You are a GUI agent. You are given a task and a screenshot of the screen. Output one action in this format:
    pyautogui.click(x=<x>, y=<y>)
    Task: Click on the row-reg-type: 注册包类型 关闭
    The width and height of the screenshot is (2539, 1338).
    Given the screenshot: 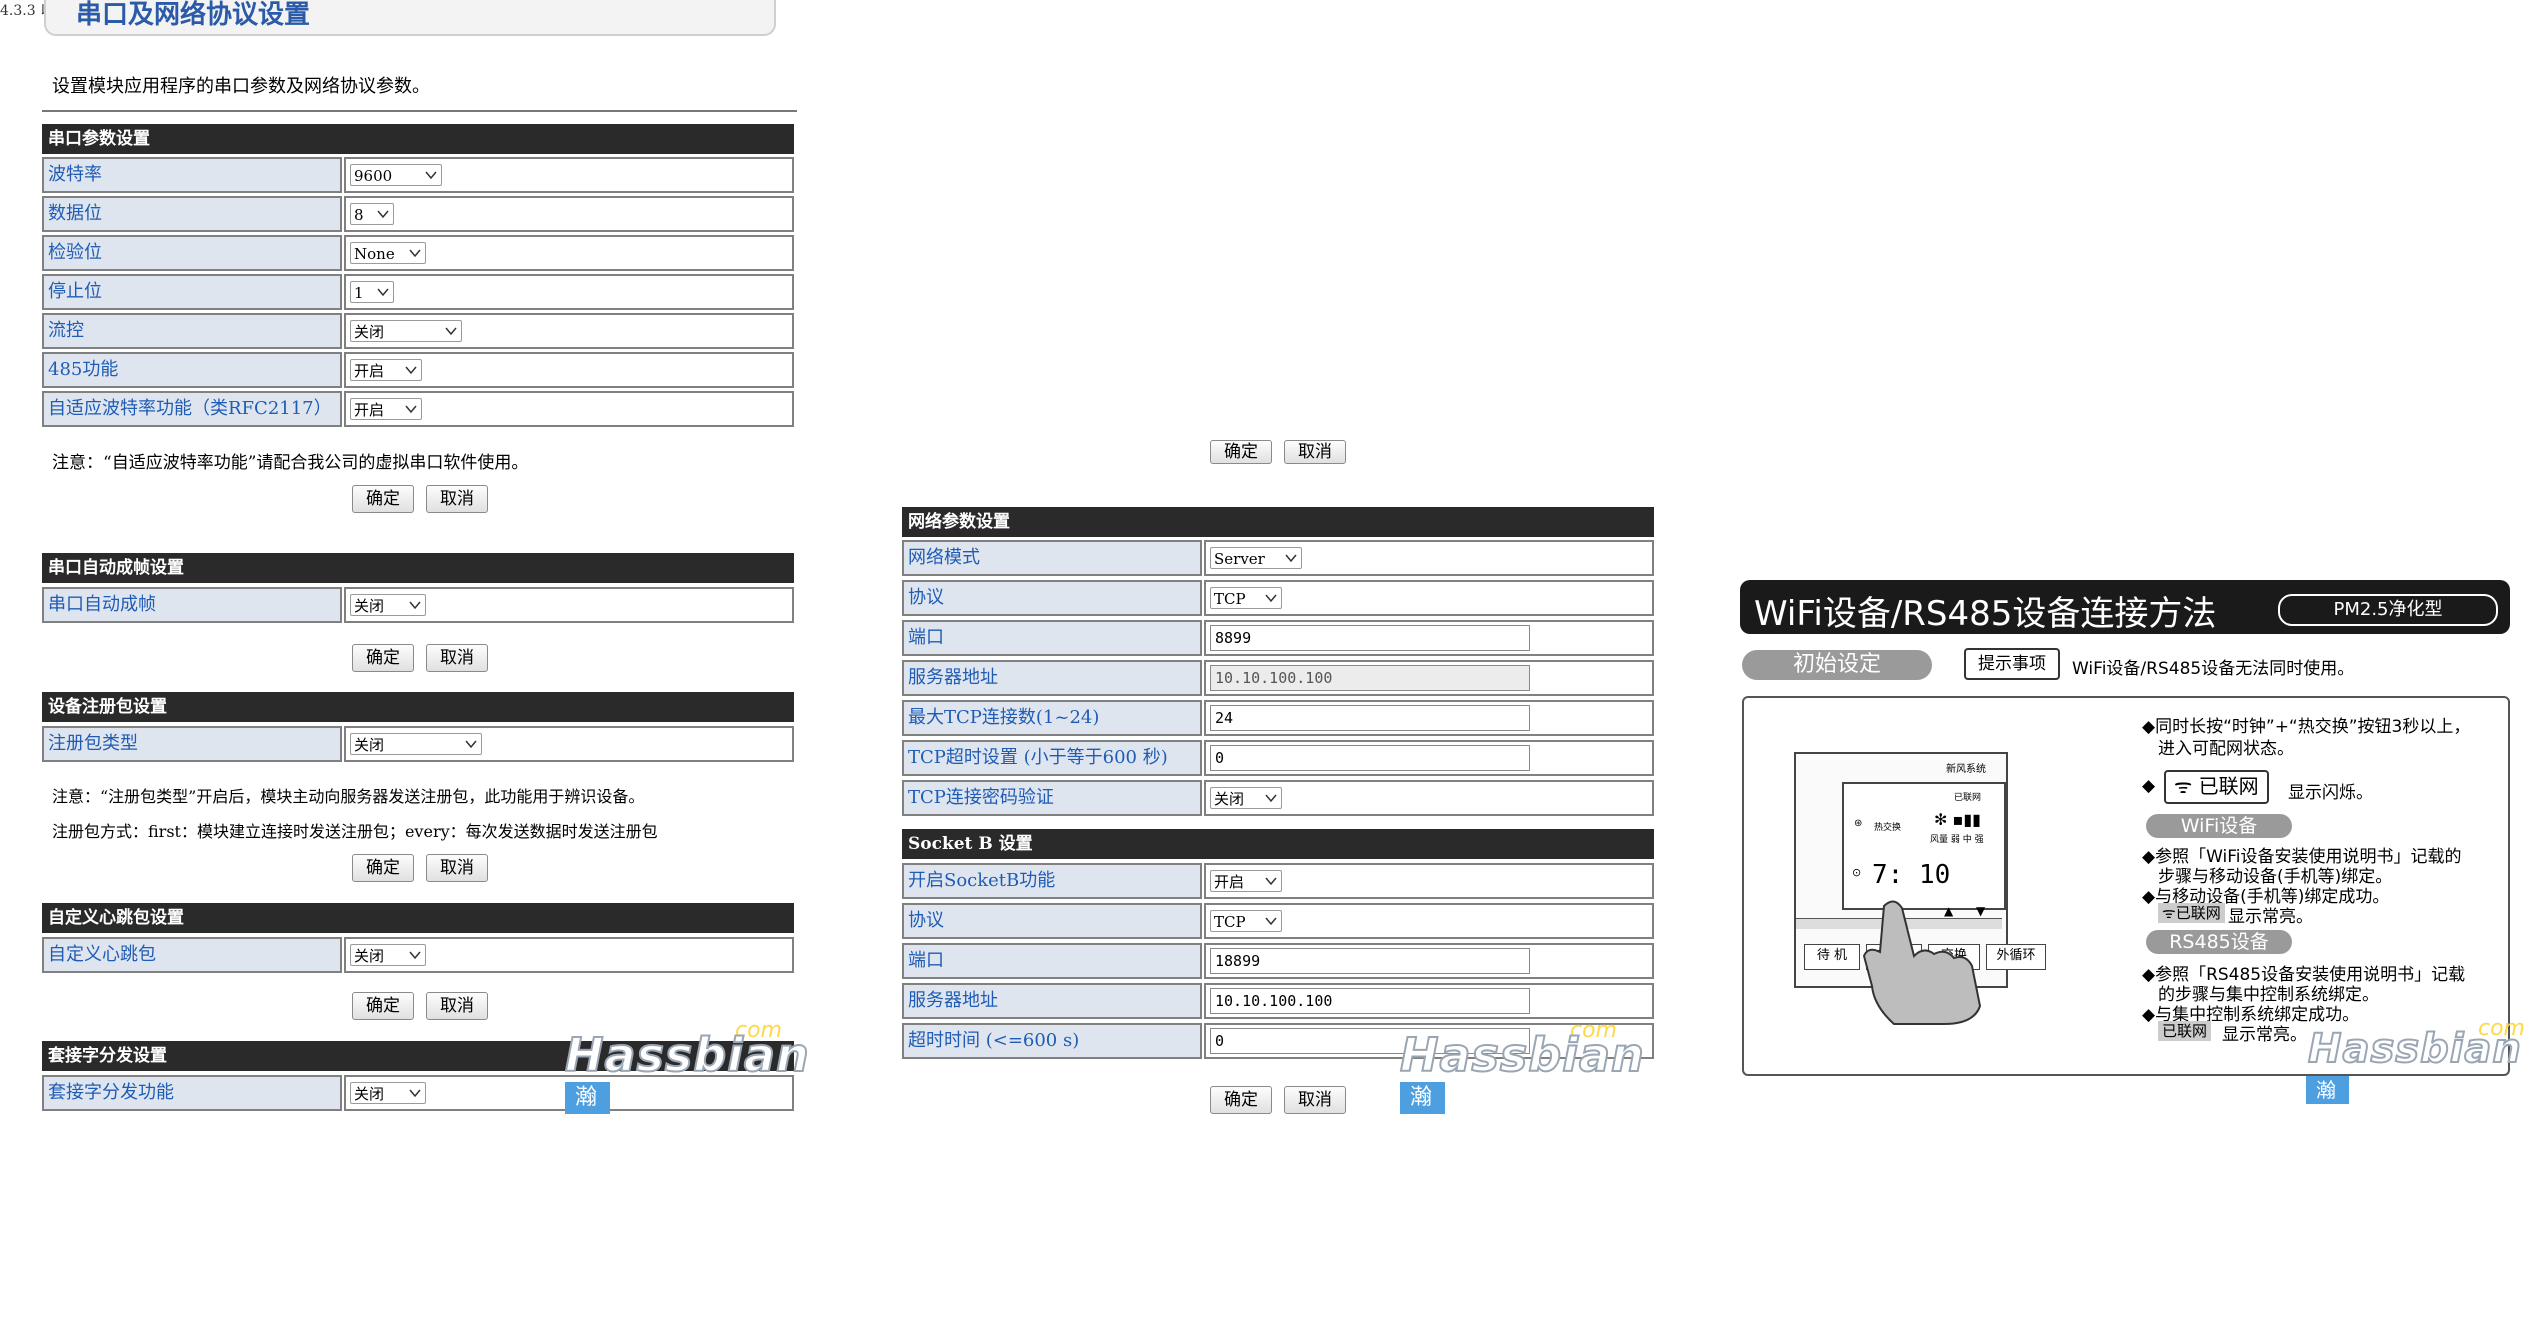 What is the action you would take?
    pyautogui.click(x=418, y=744)
    